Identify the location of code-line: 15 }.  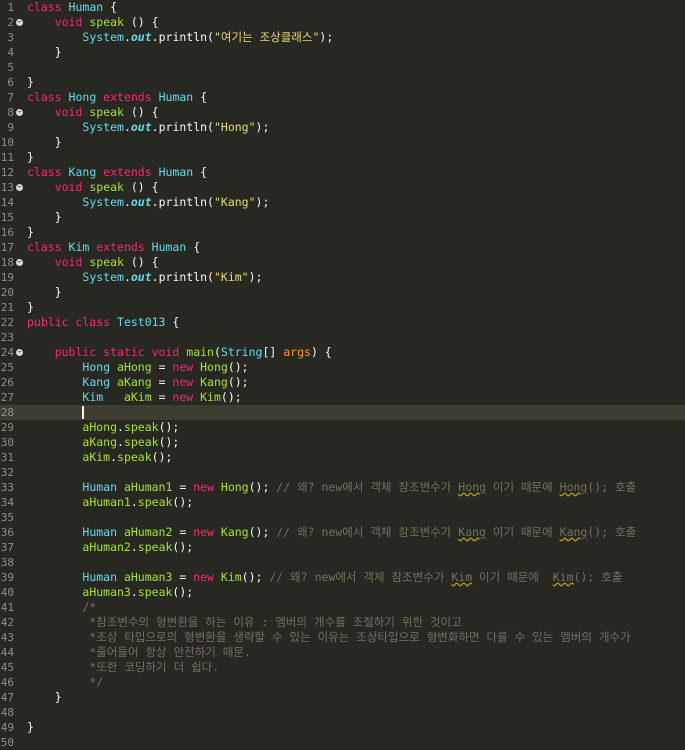
(342, 217).